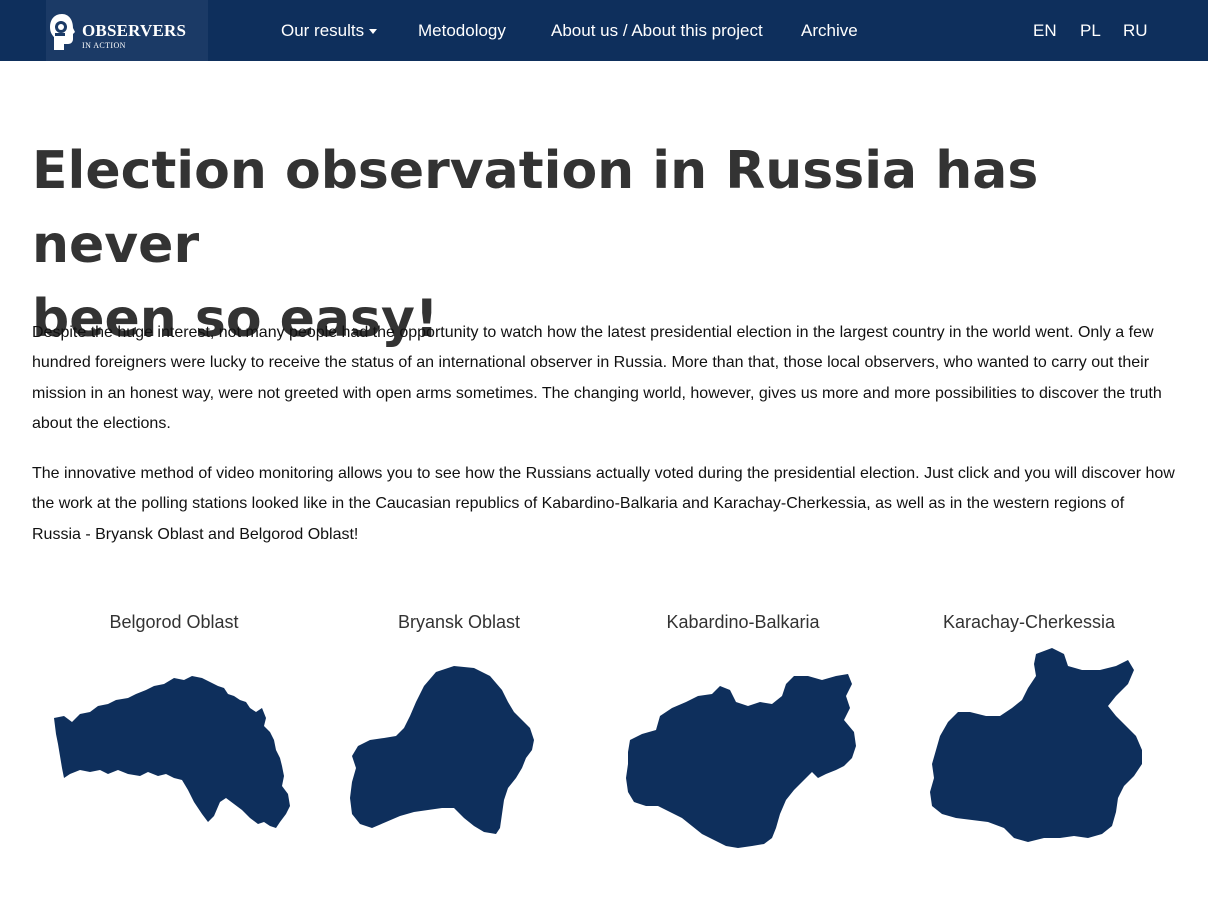 The width and height of the screenshot is (1208, 903). Describe the element at coordinates (657, 30) in the screenshot. I see `nav-about-us: About us / About this project` at that location.